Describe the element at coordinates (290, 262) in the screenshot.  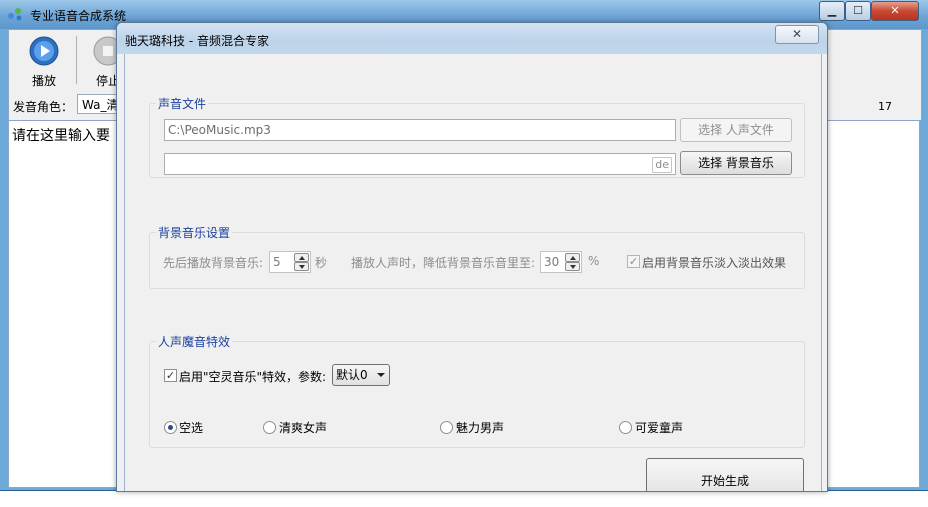
I see `delay-spinner: 5` at that location.